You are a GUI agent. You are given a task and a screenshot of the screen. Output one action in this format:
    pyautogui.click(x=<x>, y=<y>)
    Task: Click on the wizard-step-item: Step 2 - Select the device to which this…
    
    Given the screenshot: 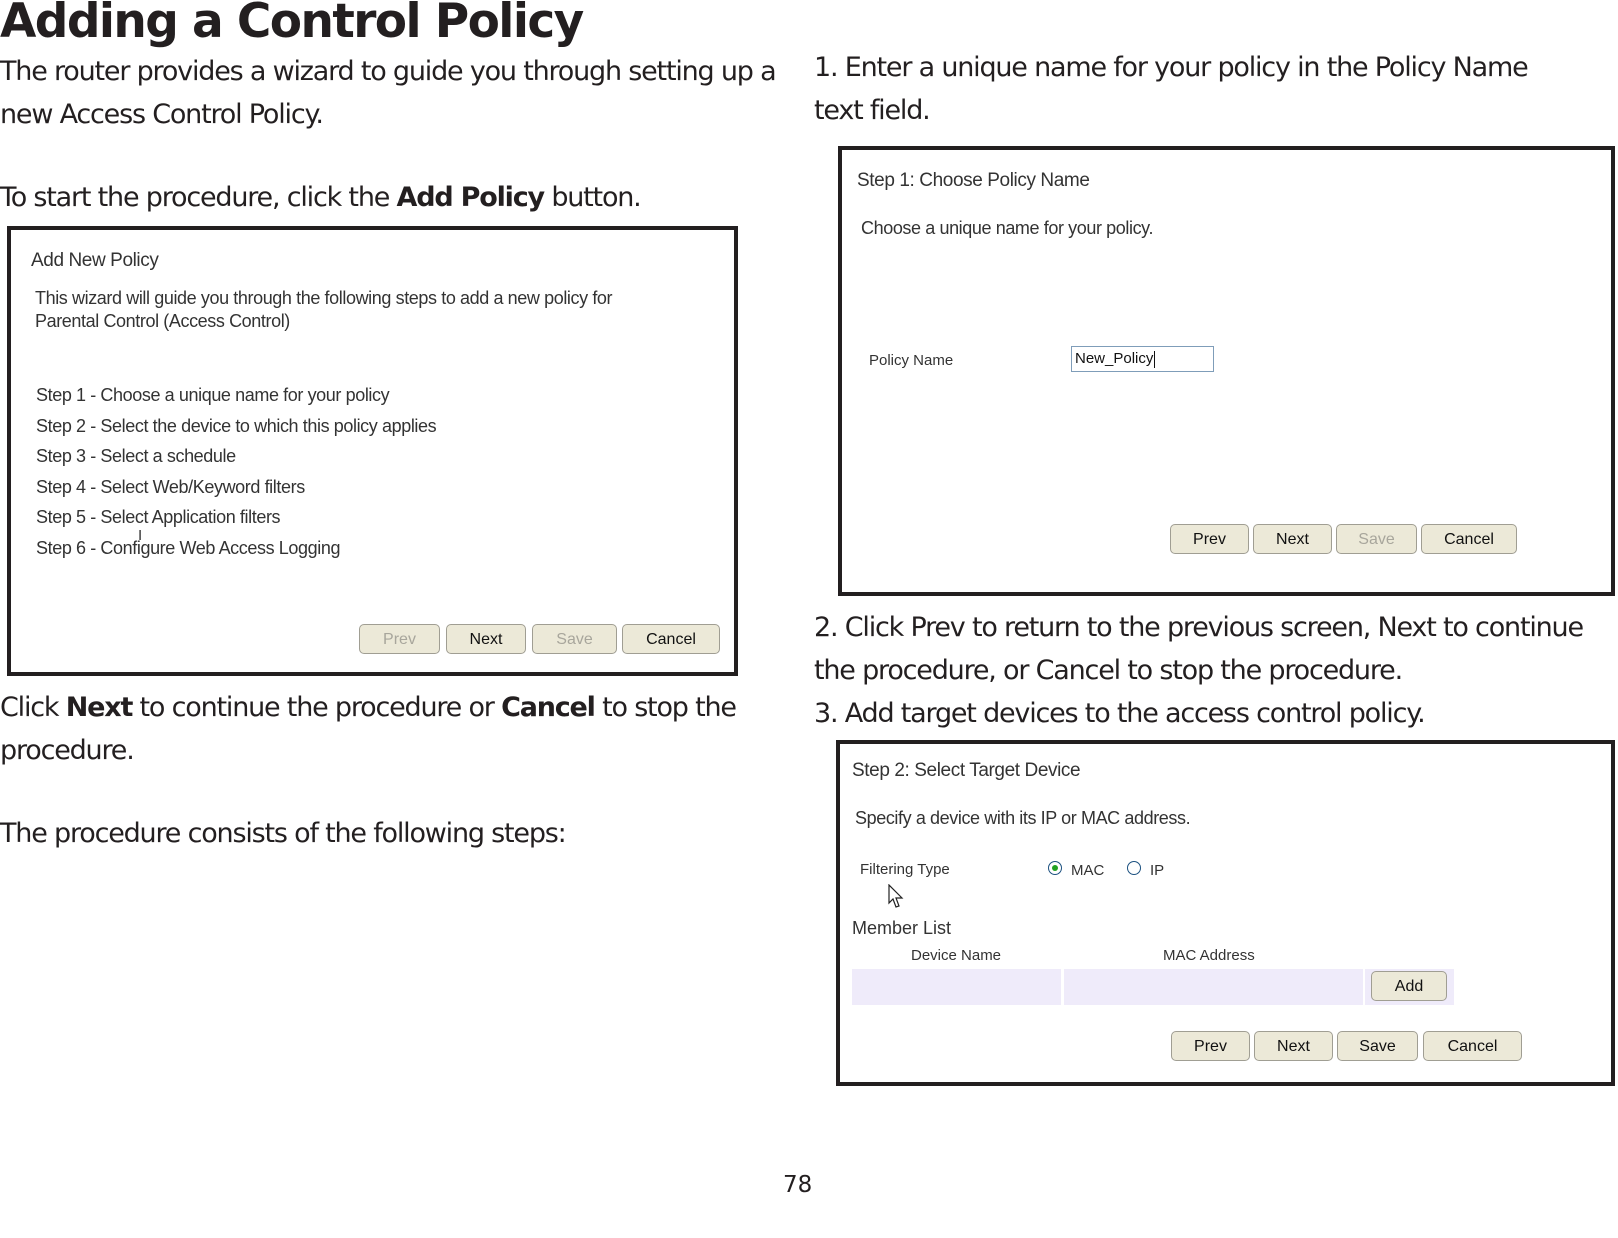 What is the action you would take?
    pyautogui.click(x=236, y=425)
    